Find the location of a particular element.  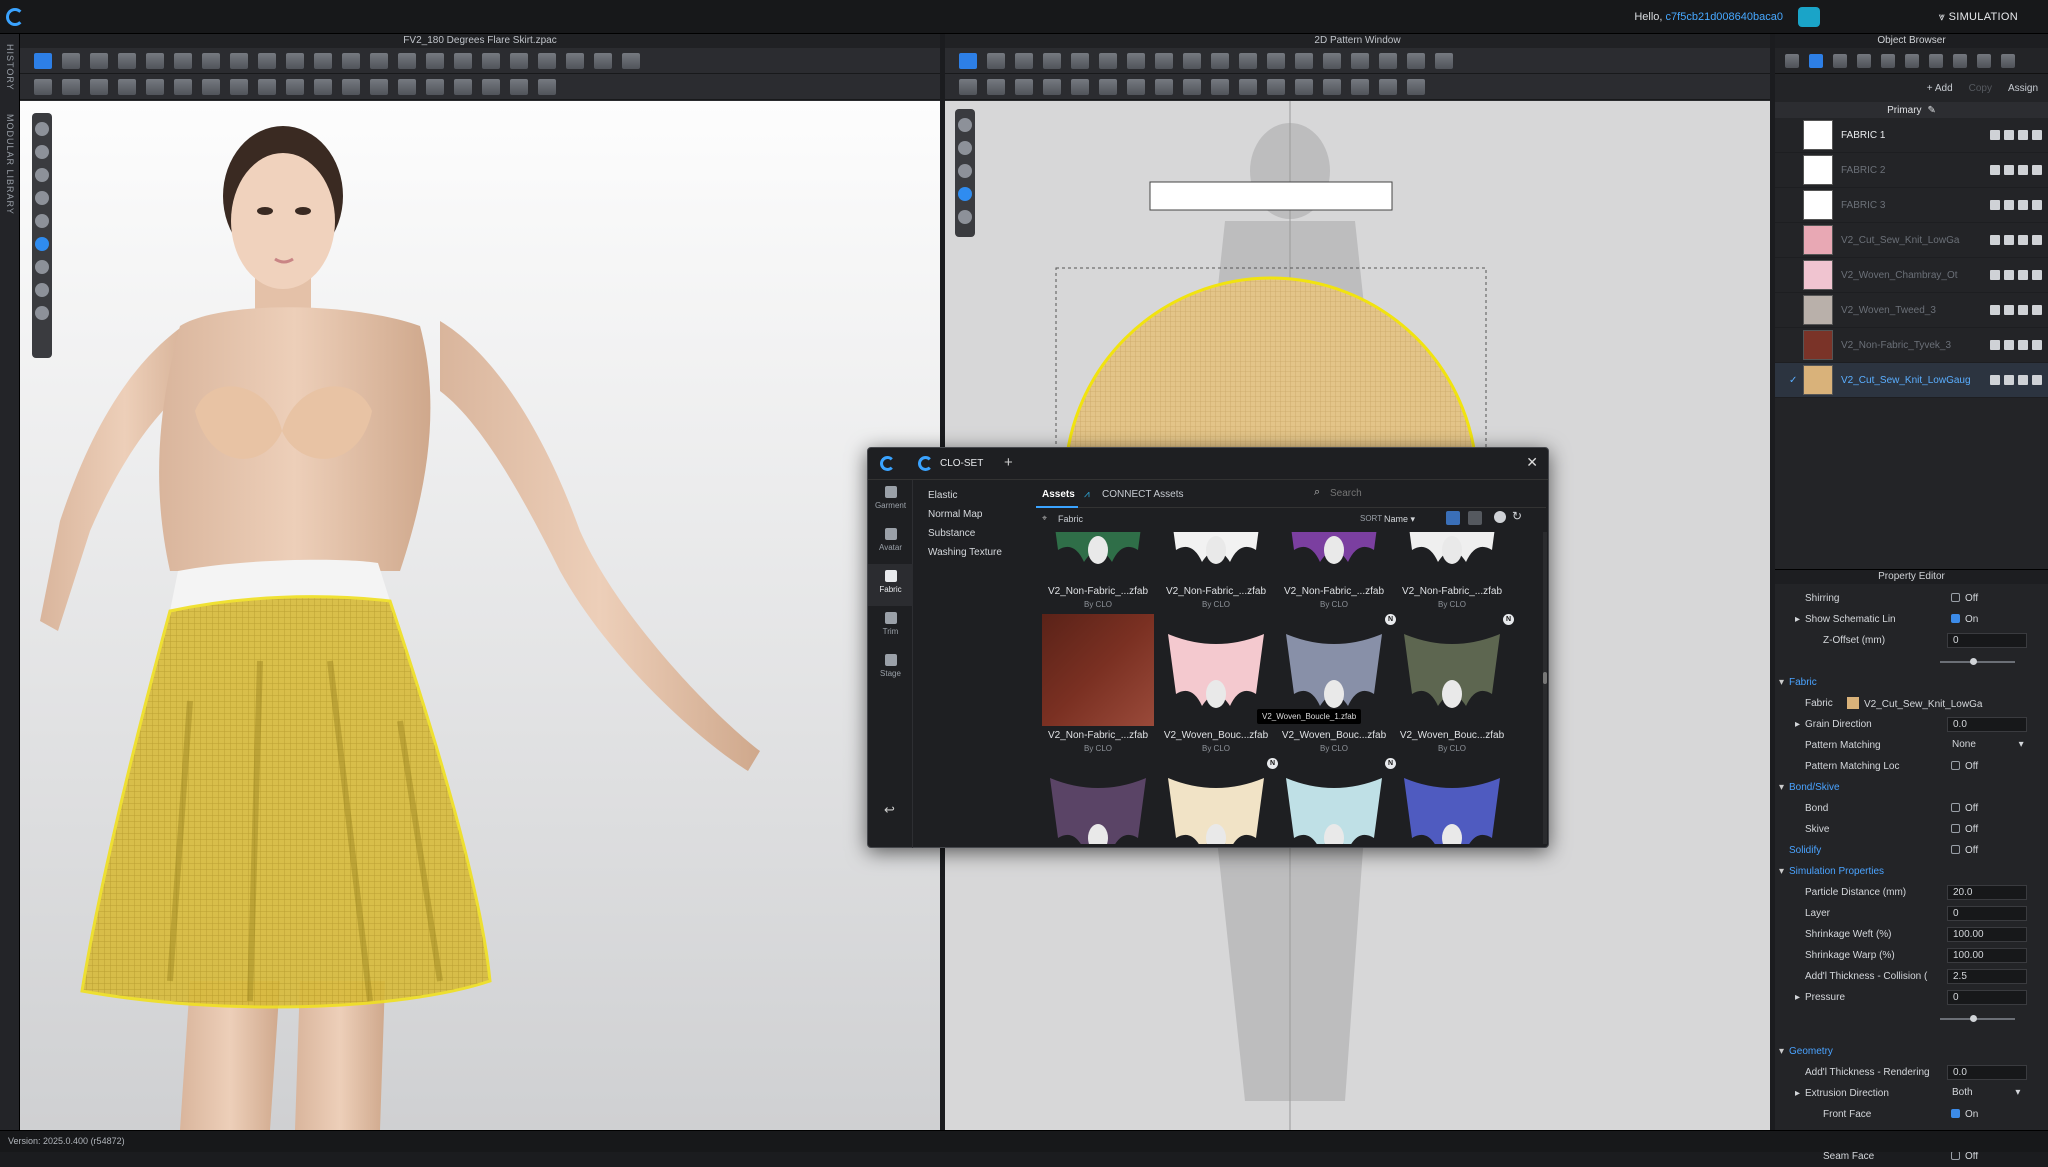

assign-button: Assign is located at coordinates (2023, 88).